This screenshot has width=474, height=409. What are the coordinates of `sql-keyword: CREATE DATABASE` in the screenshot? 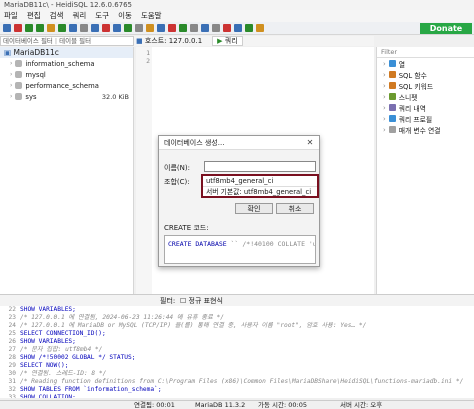 It's located at (197, 244).